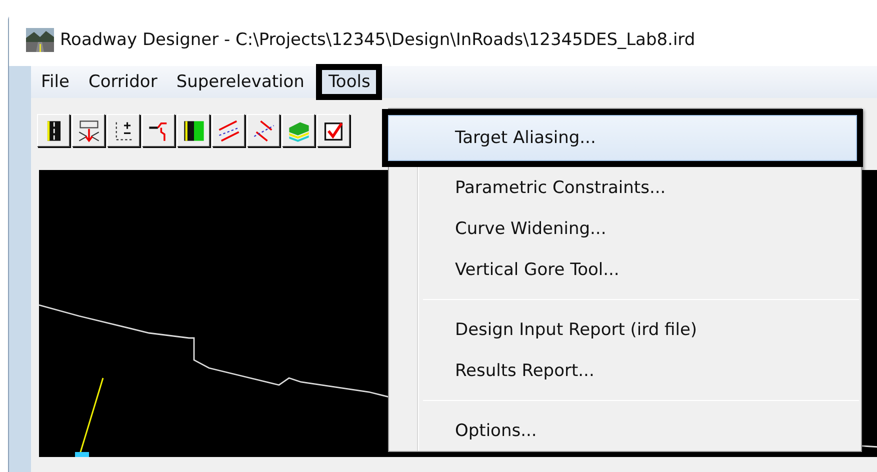 This screenshot has width=877, height=472. Describe the element at coordinates (88, 130) in the screenshot. I see `station-icon` at that location.